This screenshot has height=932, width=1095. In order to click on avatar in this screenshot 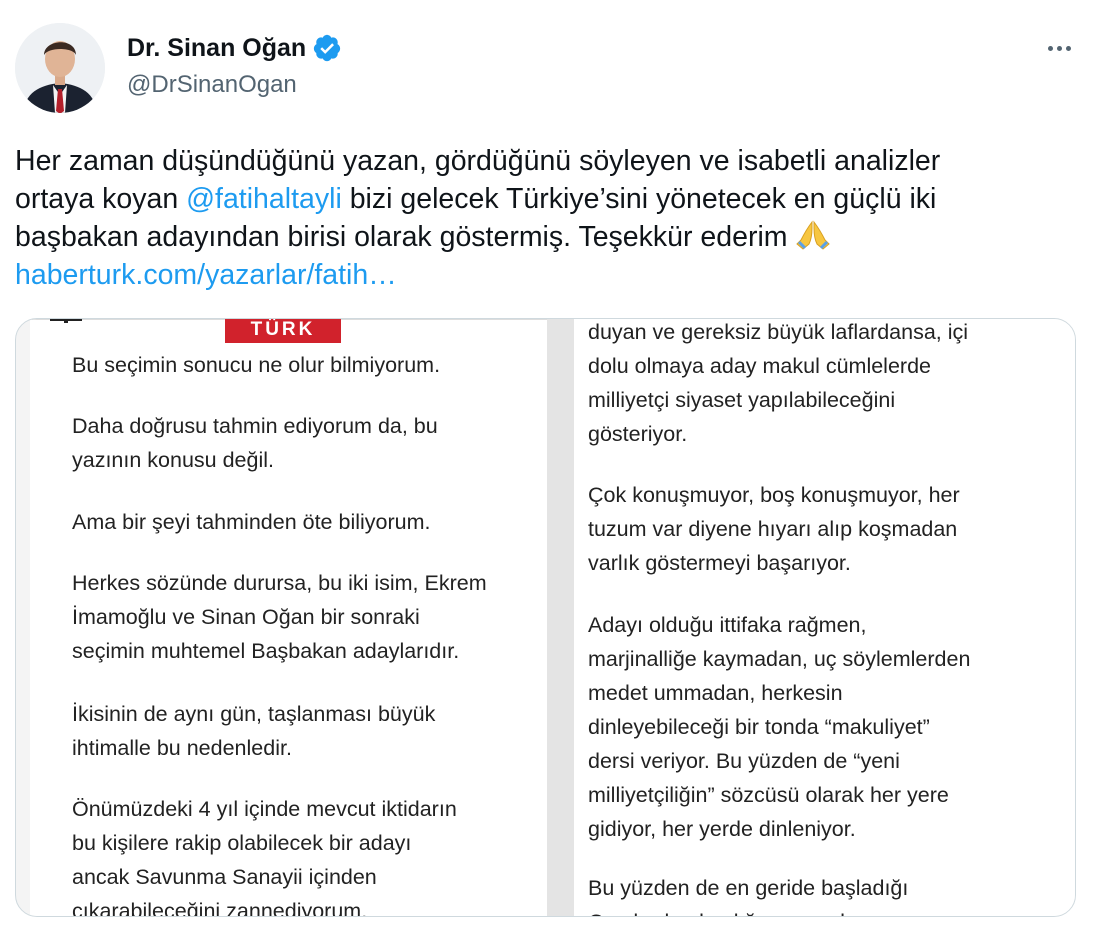, I will do `click(60, 68)`.